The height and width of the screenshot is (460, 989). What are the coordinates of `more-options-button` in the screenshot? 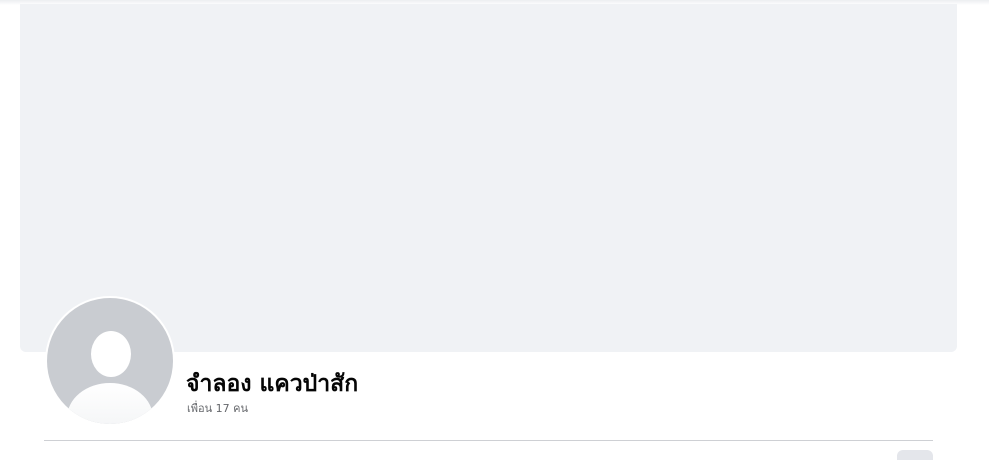 It's located at (915, 455).